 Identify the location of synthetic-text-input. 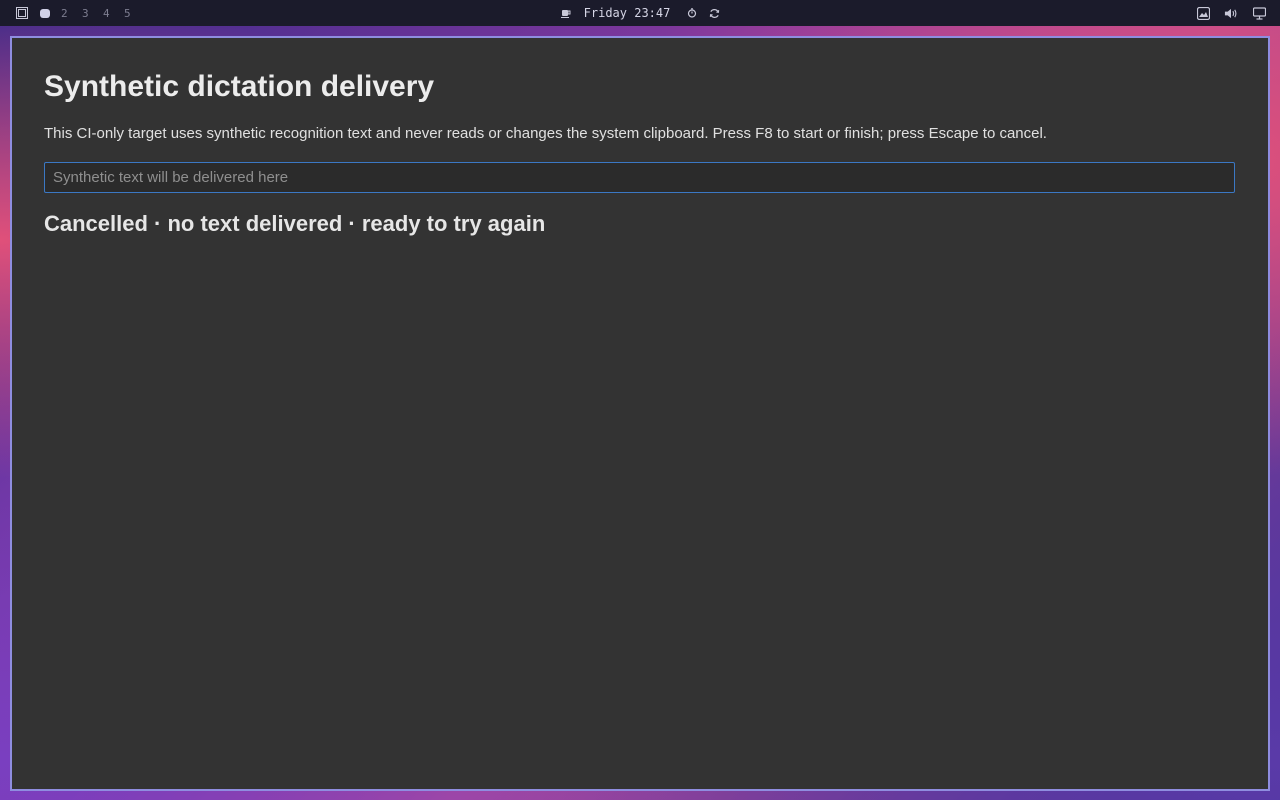
(639, 177).